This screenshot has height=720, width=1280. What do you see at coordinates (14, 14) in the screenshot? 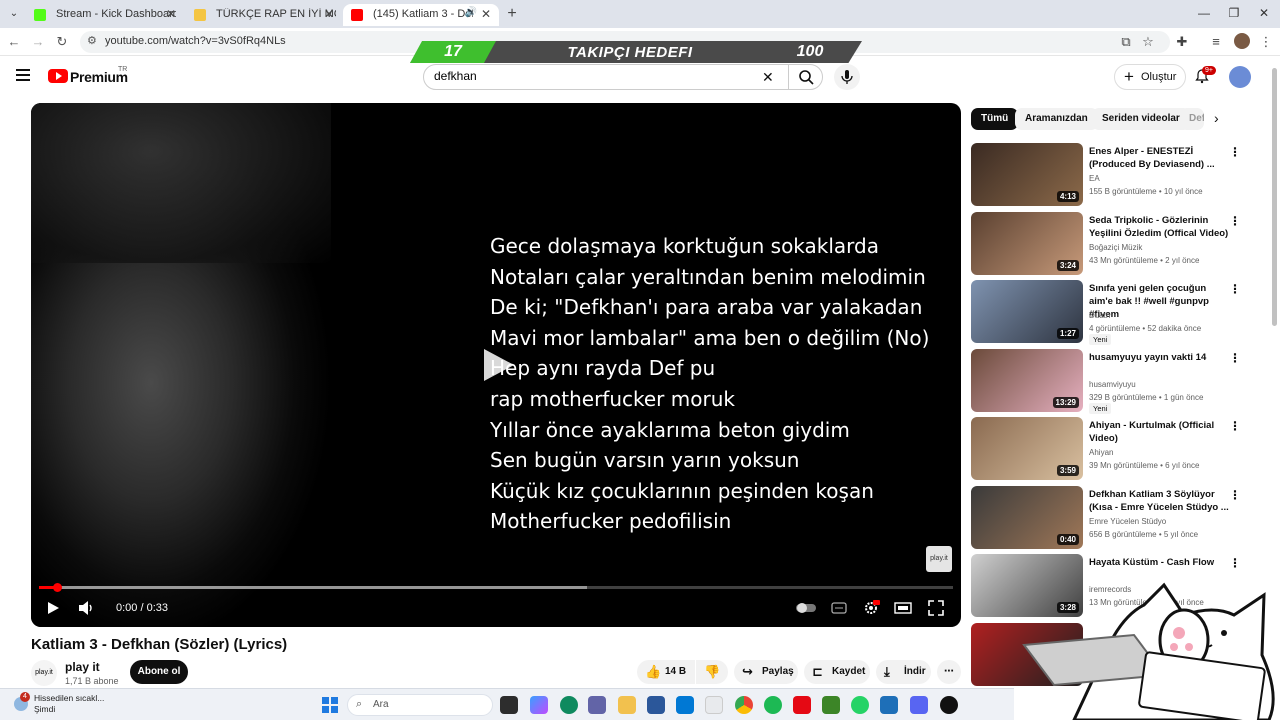
I see `tab-search-icon: ⌄` at bounding box center [14, 14].